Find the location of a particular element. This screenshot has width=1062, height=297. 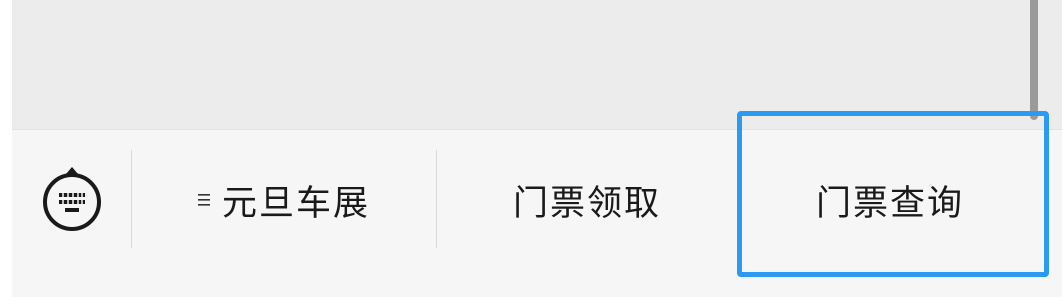

menu-item-new-year-auto-show: 元旦车展 is located at coordinates (284, 200).